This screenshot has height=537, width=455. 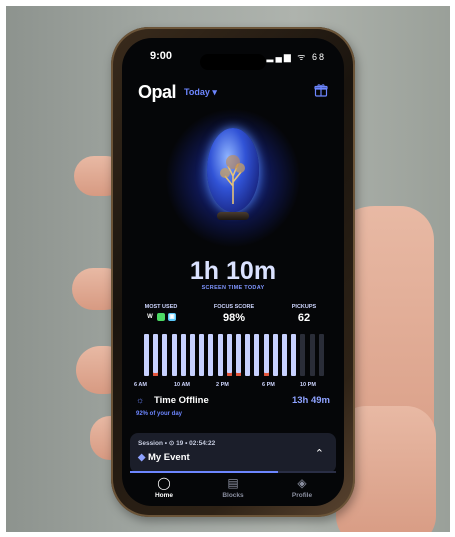 I want to click on layers-icon: ▤, so click(x=233, y=483).